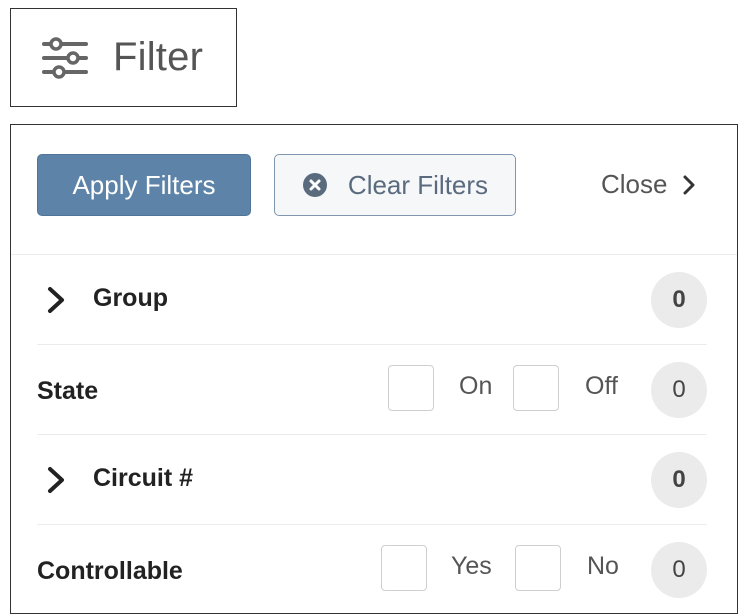 The height and width of the screenshot is (614, 739). I want to click on filter-toggle-button: Filter, so click(123, 57).